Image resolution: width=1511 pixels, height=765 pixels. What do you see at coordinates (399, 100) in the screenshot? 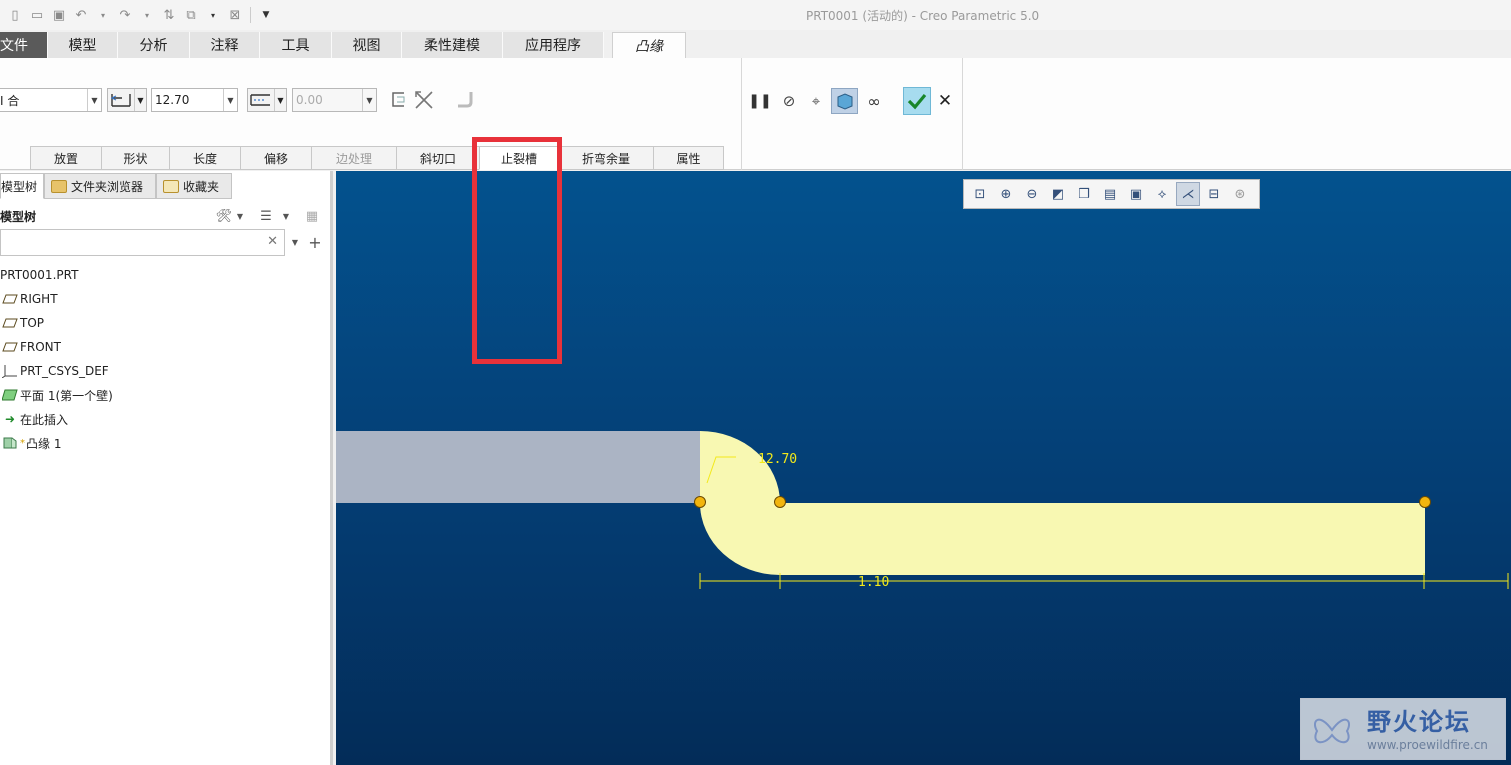
I see `flip-side-icon` at bounding box center [399, 100].